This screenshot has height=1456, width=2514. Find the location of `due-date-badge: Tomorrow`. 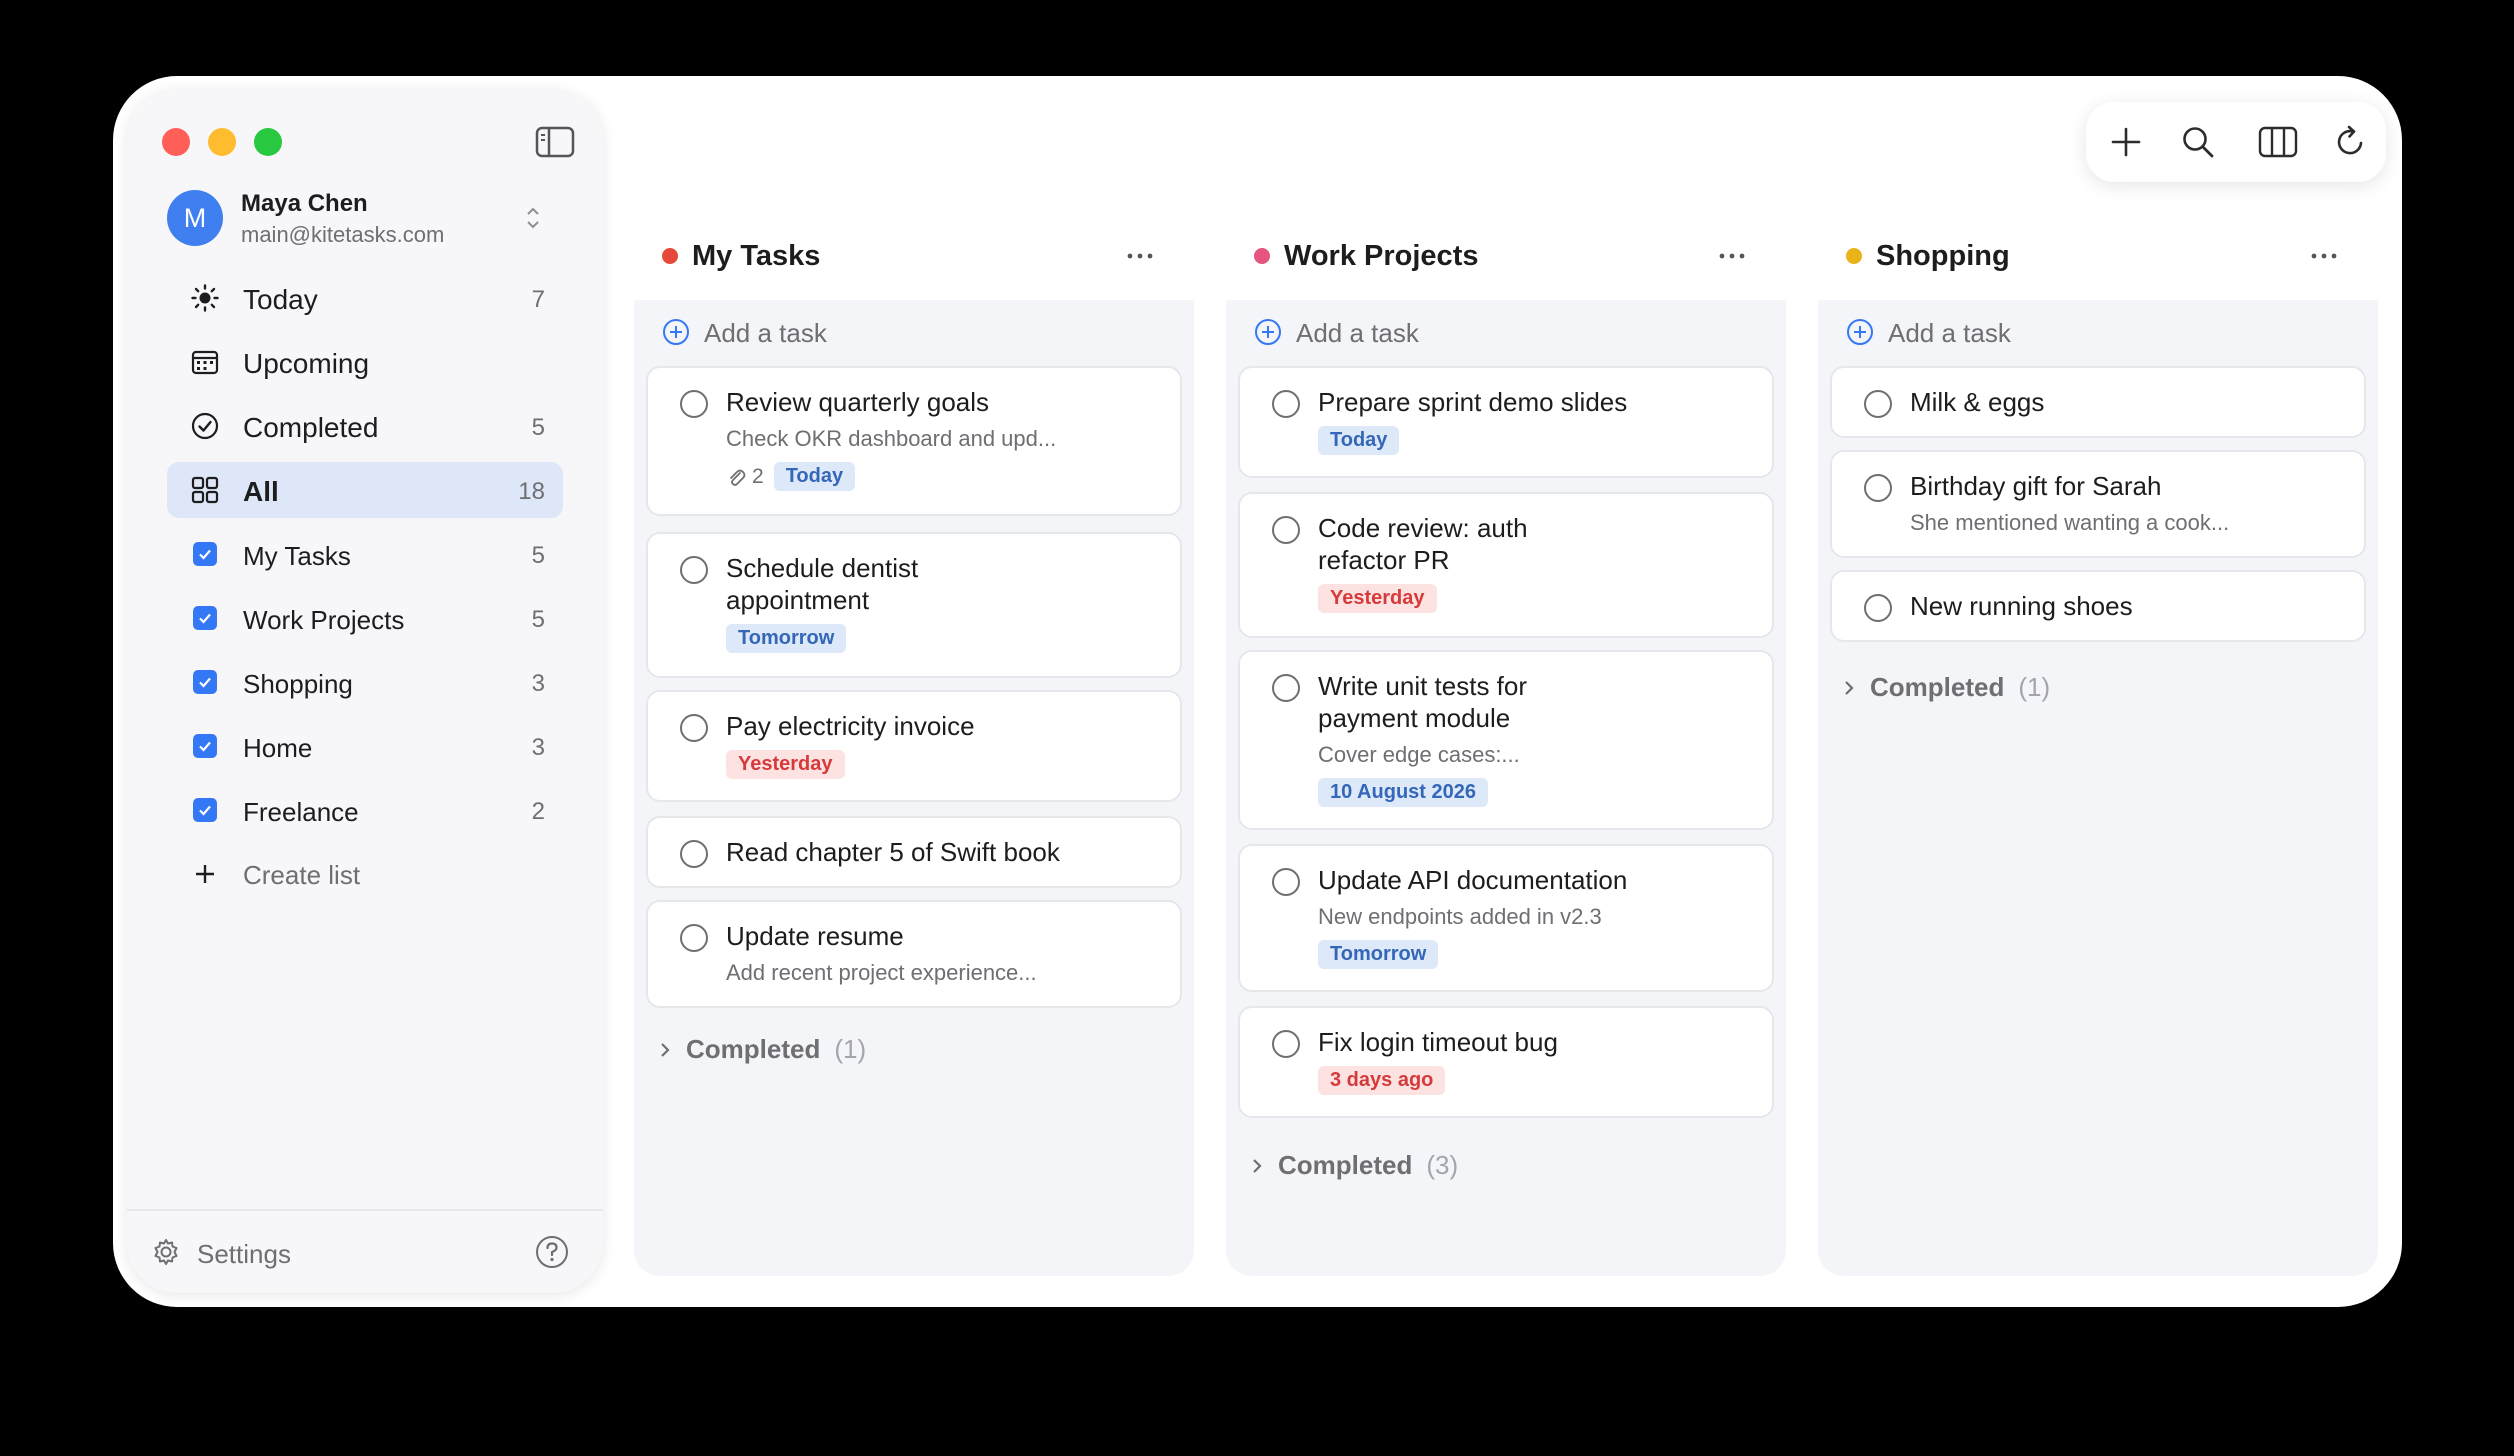

due-date-badge: Tomorrow is located at coordinates (786, 638).